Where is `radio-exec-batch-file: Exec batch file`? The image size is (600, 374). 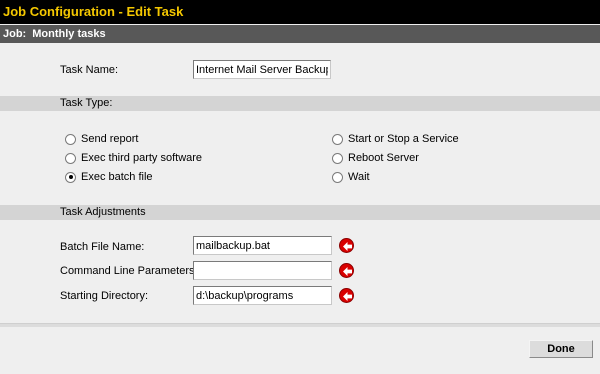 radio-exec-batch-file: Exec batch file is located at coordinates (109, 177).